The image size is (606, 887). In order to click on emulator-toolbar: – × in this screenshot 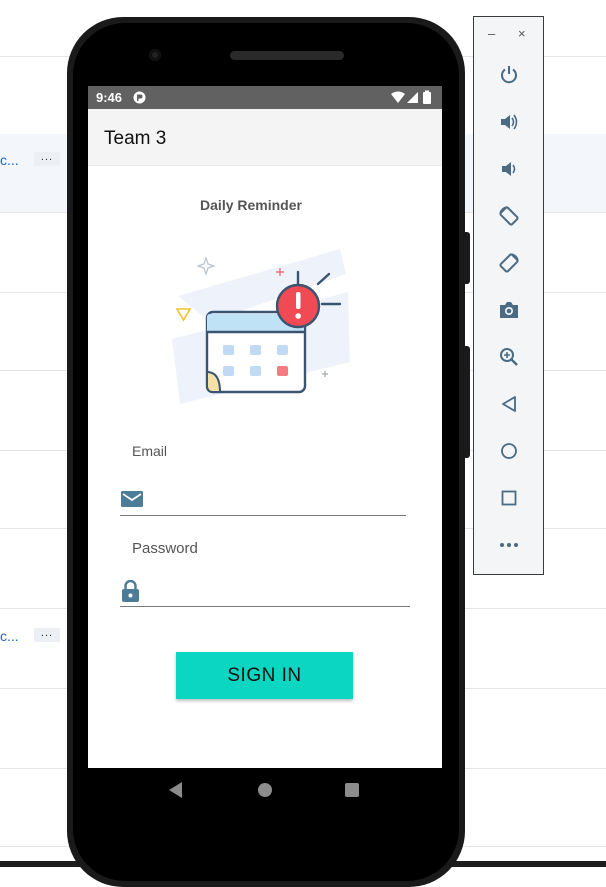, I will do `click(508, 295)`.